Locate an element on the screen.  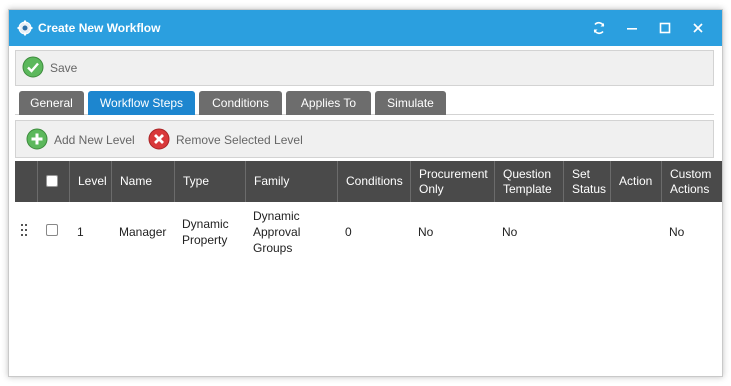
plus-icon is located at coordinates (37, 140).